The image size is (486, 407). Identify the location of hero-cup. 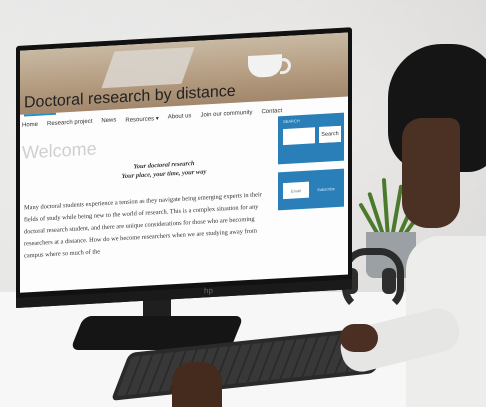
(265, 66).